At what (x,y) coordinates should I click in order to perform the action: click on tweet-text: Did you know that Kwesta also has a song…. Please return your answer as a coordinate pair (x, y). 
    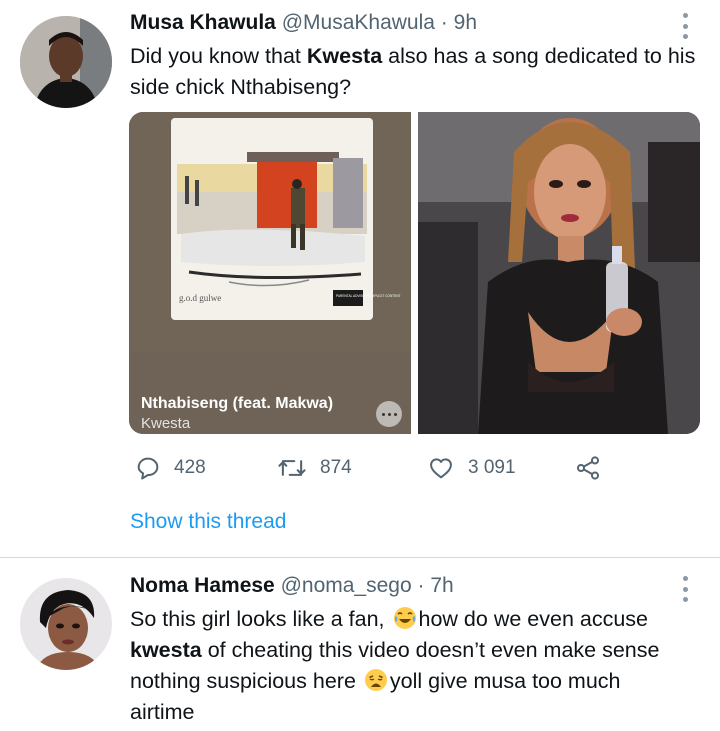
    Looking at the image, I should click on (417, 72).